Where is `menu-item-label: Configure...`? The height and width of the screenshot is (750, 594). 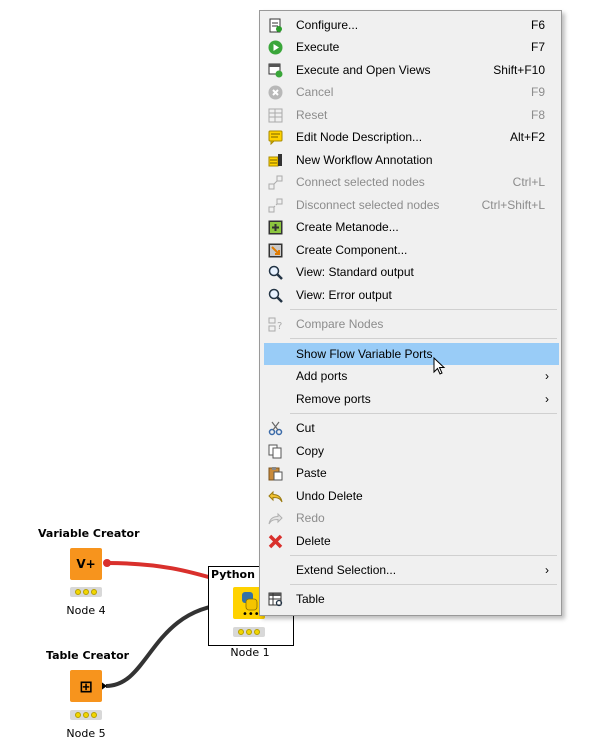
menu-item-label: Configure... is located at coordinates (327, 25).